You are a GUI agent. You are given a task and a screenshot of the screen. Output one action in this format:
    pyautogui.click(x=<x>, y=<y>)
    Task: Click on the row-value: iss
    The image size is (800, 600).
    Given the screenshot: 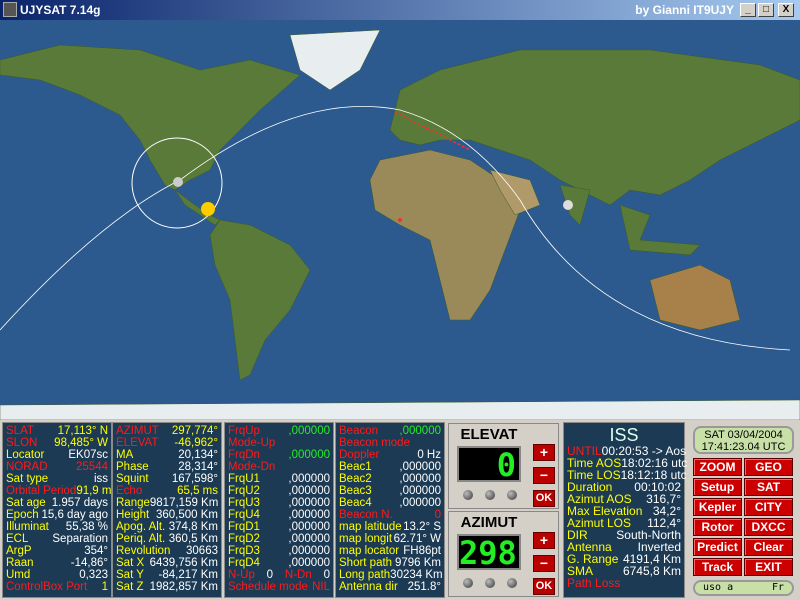 What is the action you would take?
    pyautogui.click(x=100, y=479)
    